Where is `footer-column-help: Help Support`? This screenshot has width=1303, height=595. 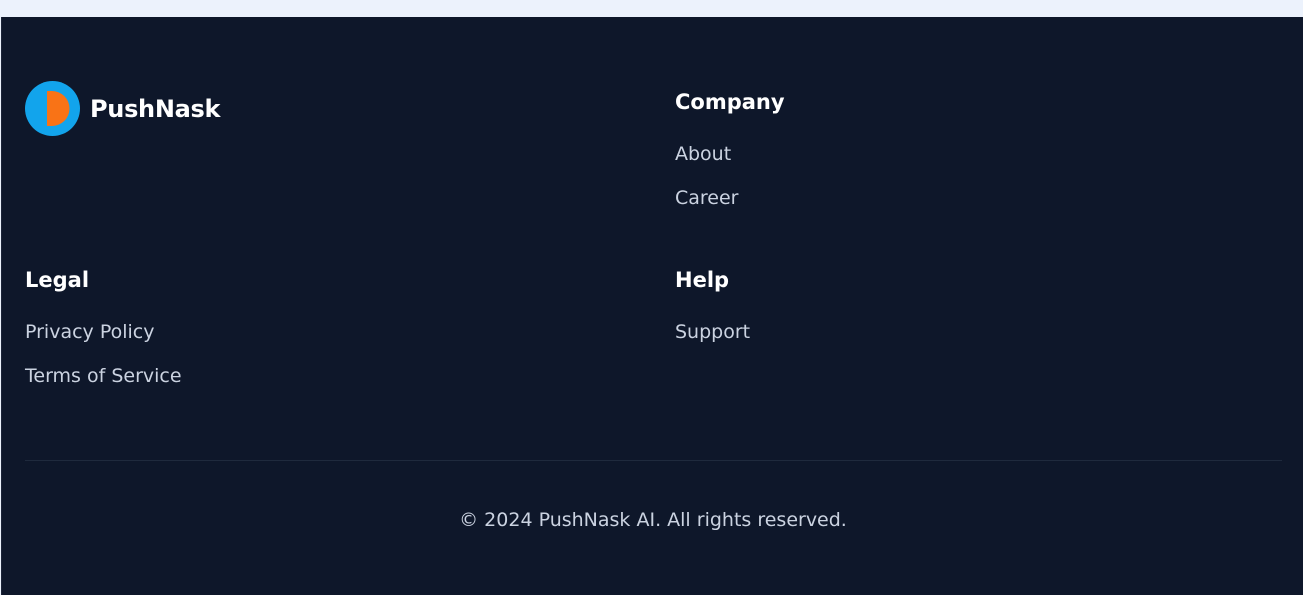 footer-column-help: Help Support is located at coordinates (712, 314).